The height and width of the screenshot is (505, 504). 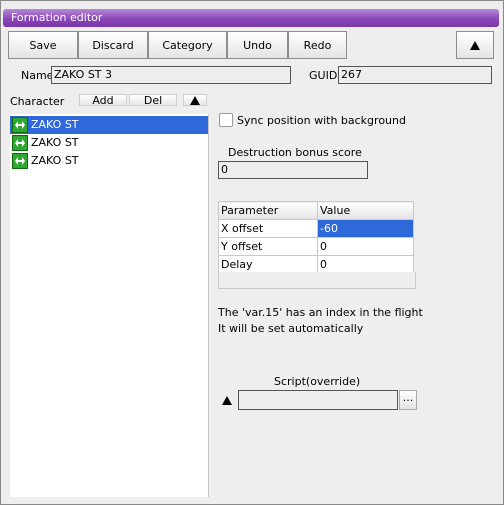 I want to click on window-title: Formation editor, so click(x=57, y=17).